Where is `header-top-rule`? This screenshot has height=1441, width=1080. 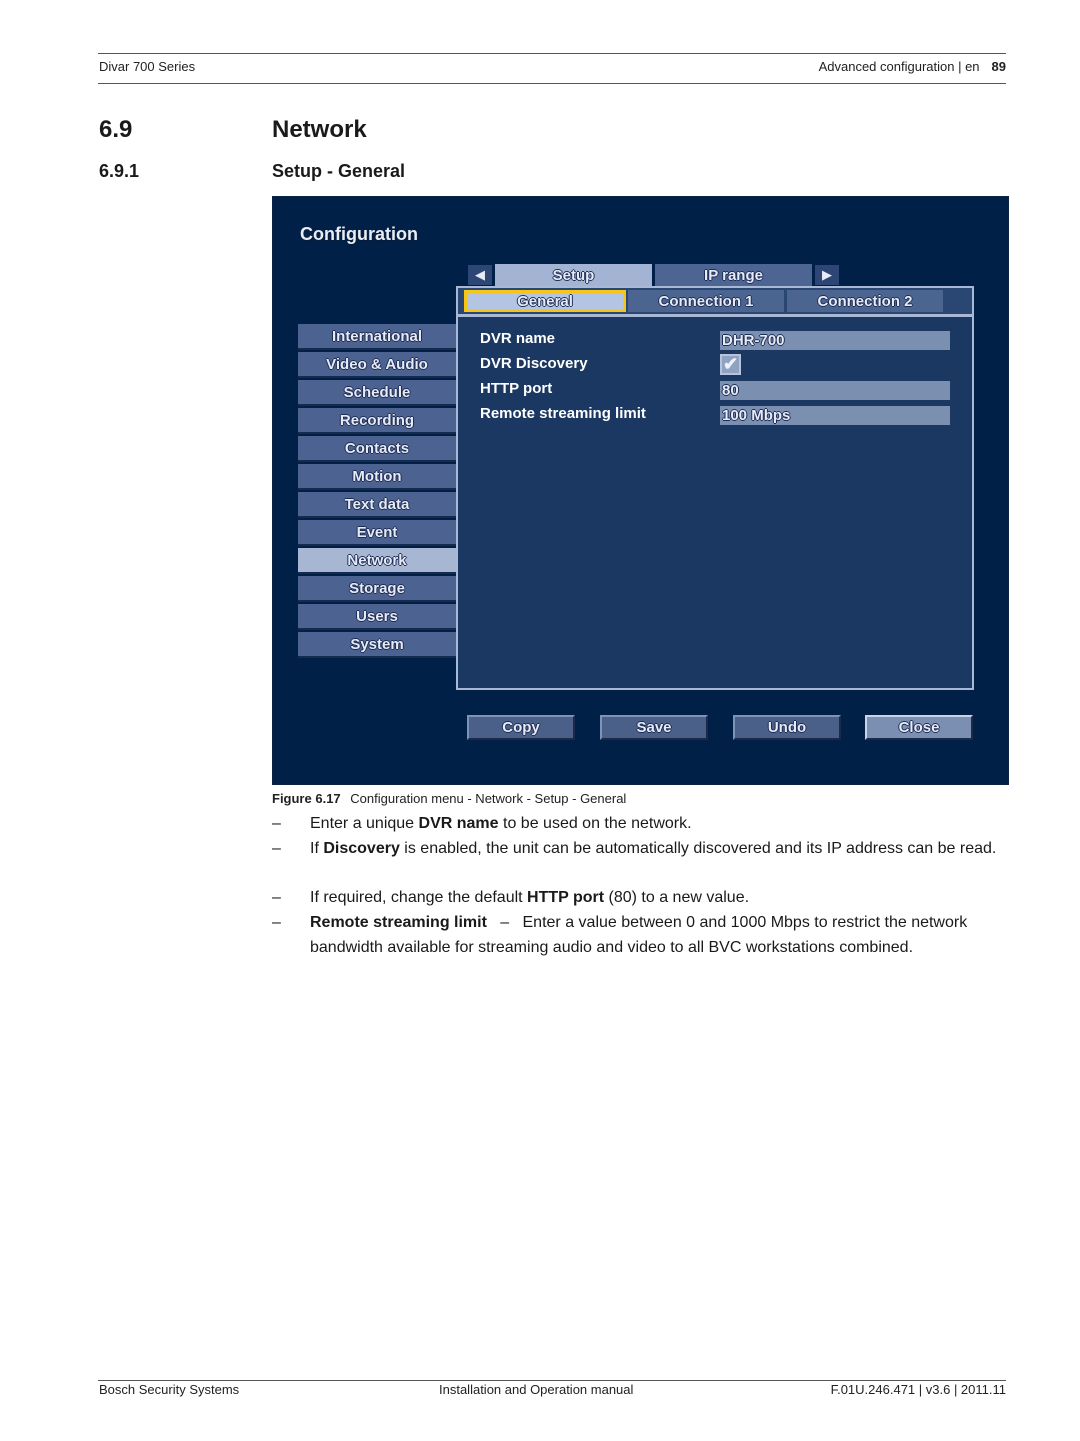 header-top-rule is located at coordinates (552, 53).